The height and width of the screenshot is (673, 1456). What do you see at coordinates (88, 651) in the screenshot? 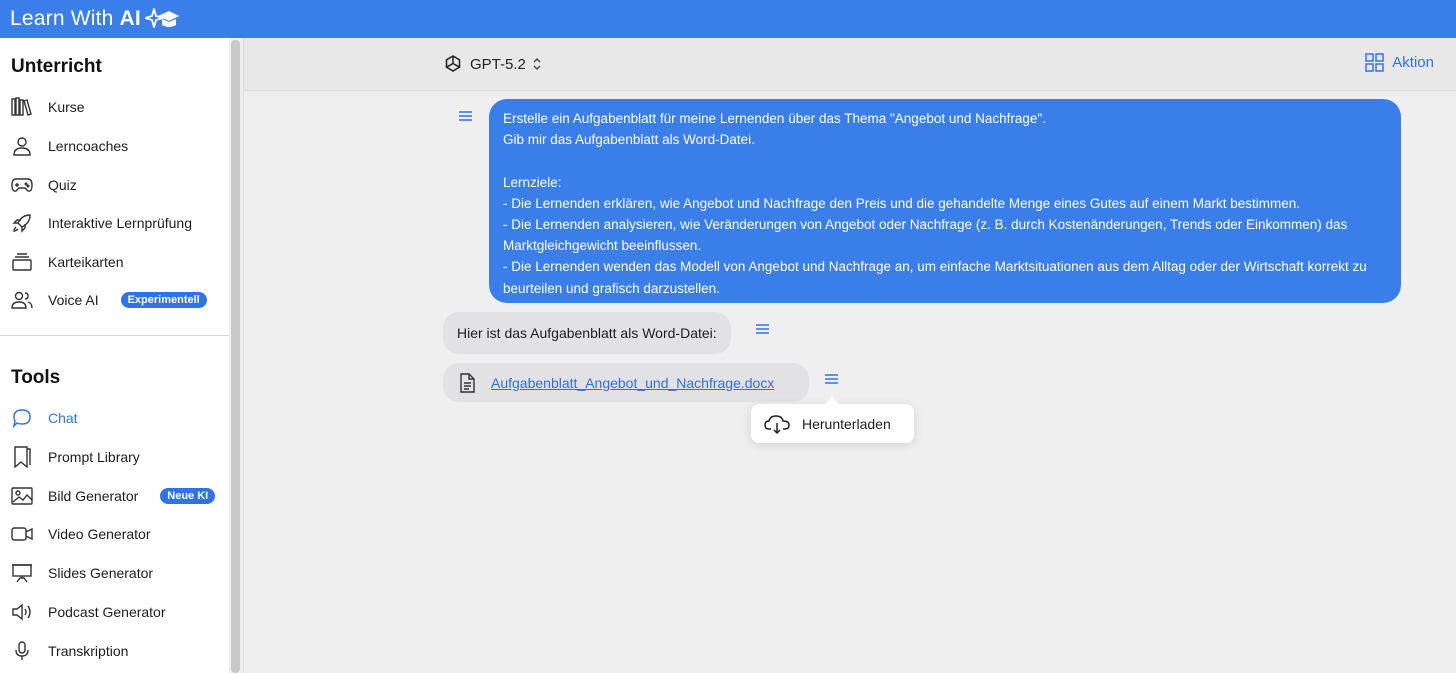
I see `sidebar-item-label: Transkription` at bounding box center [88, 651].